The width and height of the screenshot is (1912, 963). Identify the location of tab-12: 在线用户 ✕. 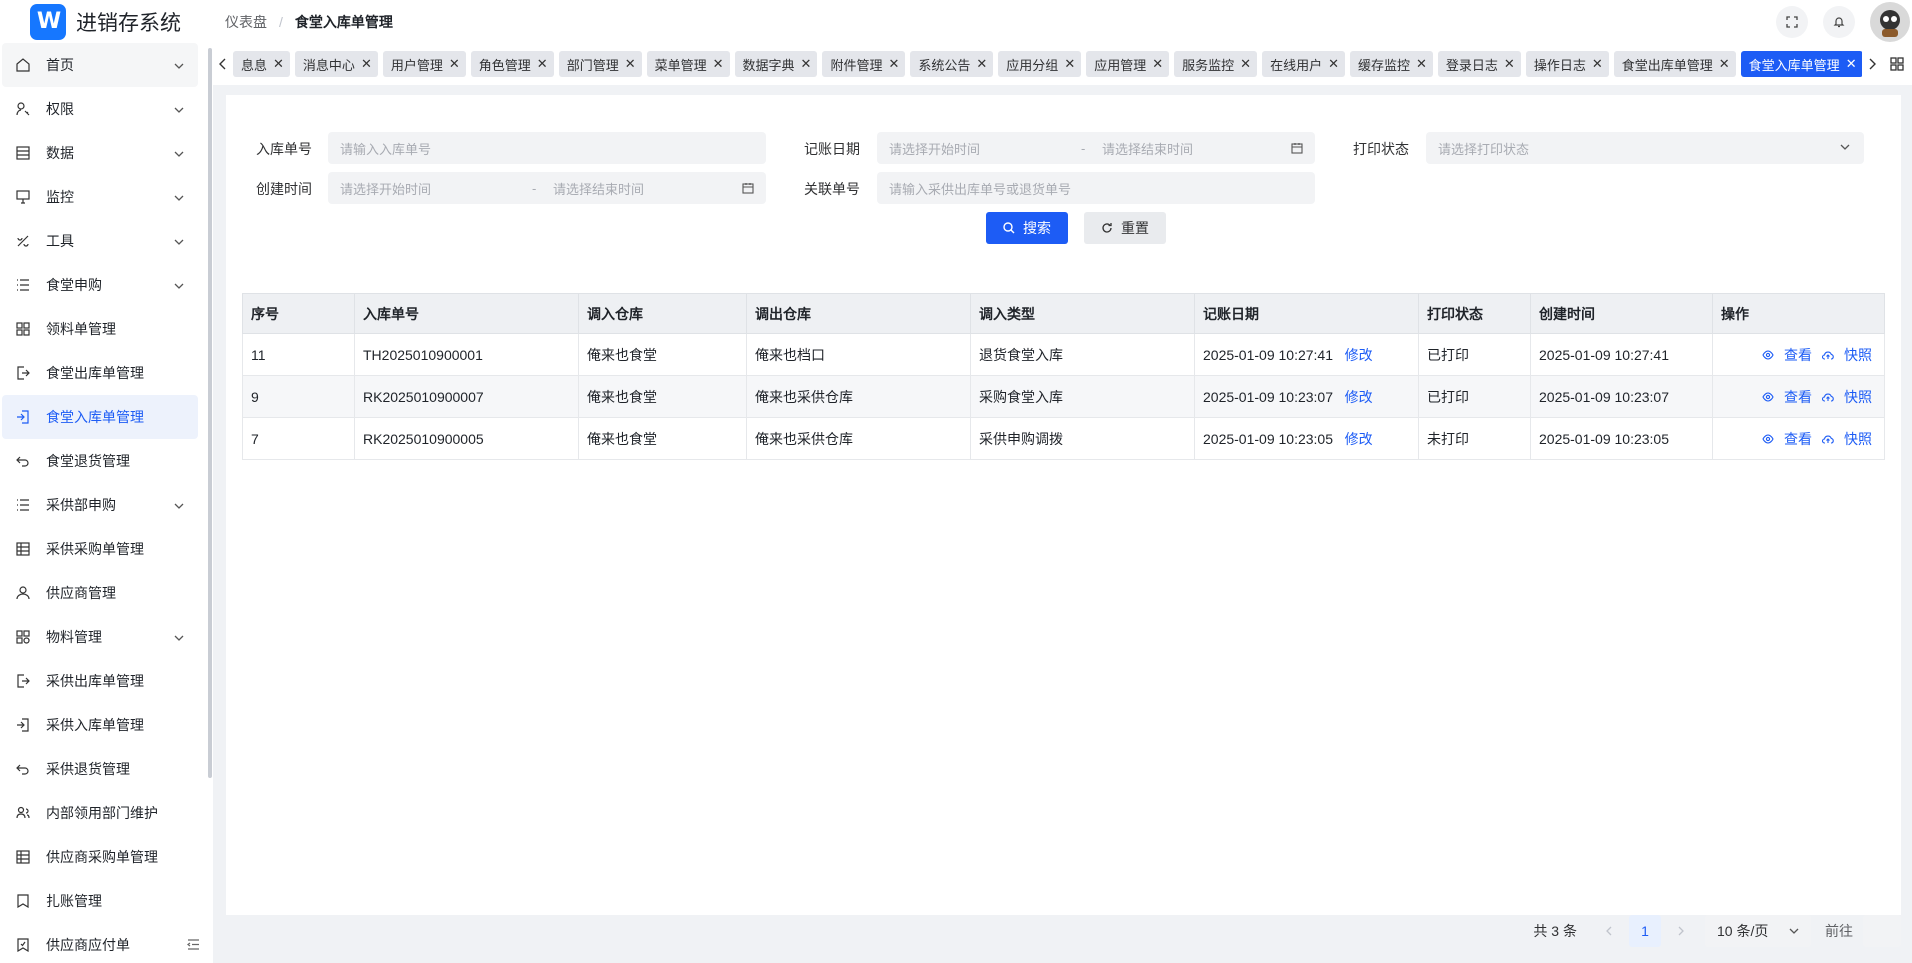
(1303, 64).